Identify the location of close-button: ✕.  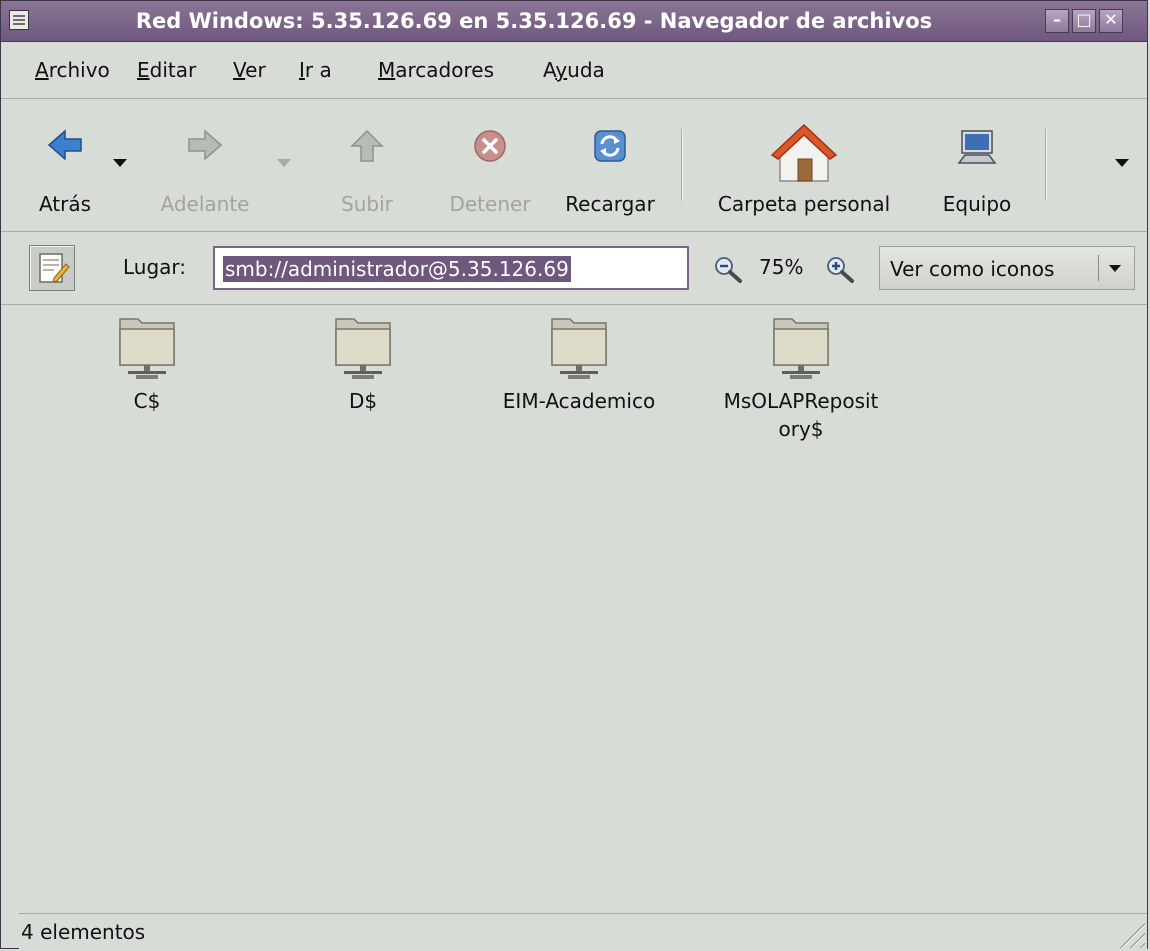
(1111, 21).